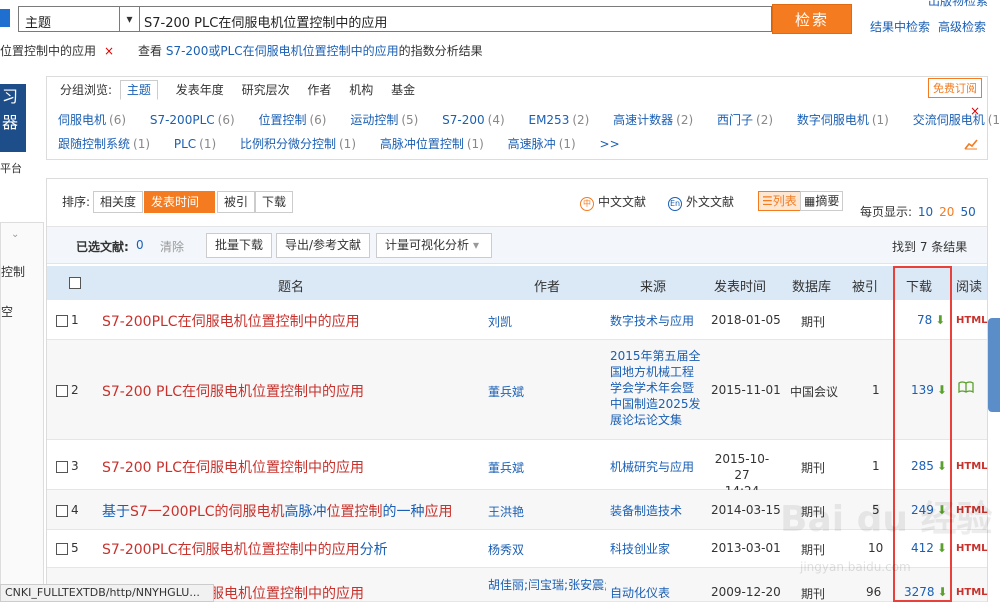 This screenshot has height=602, width=1000. What do you see at coordinates (200, 90) in the screenshot?
I see `tab-year: 发表年度` at bounding box center [200, 90].